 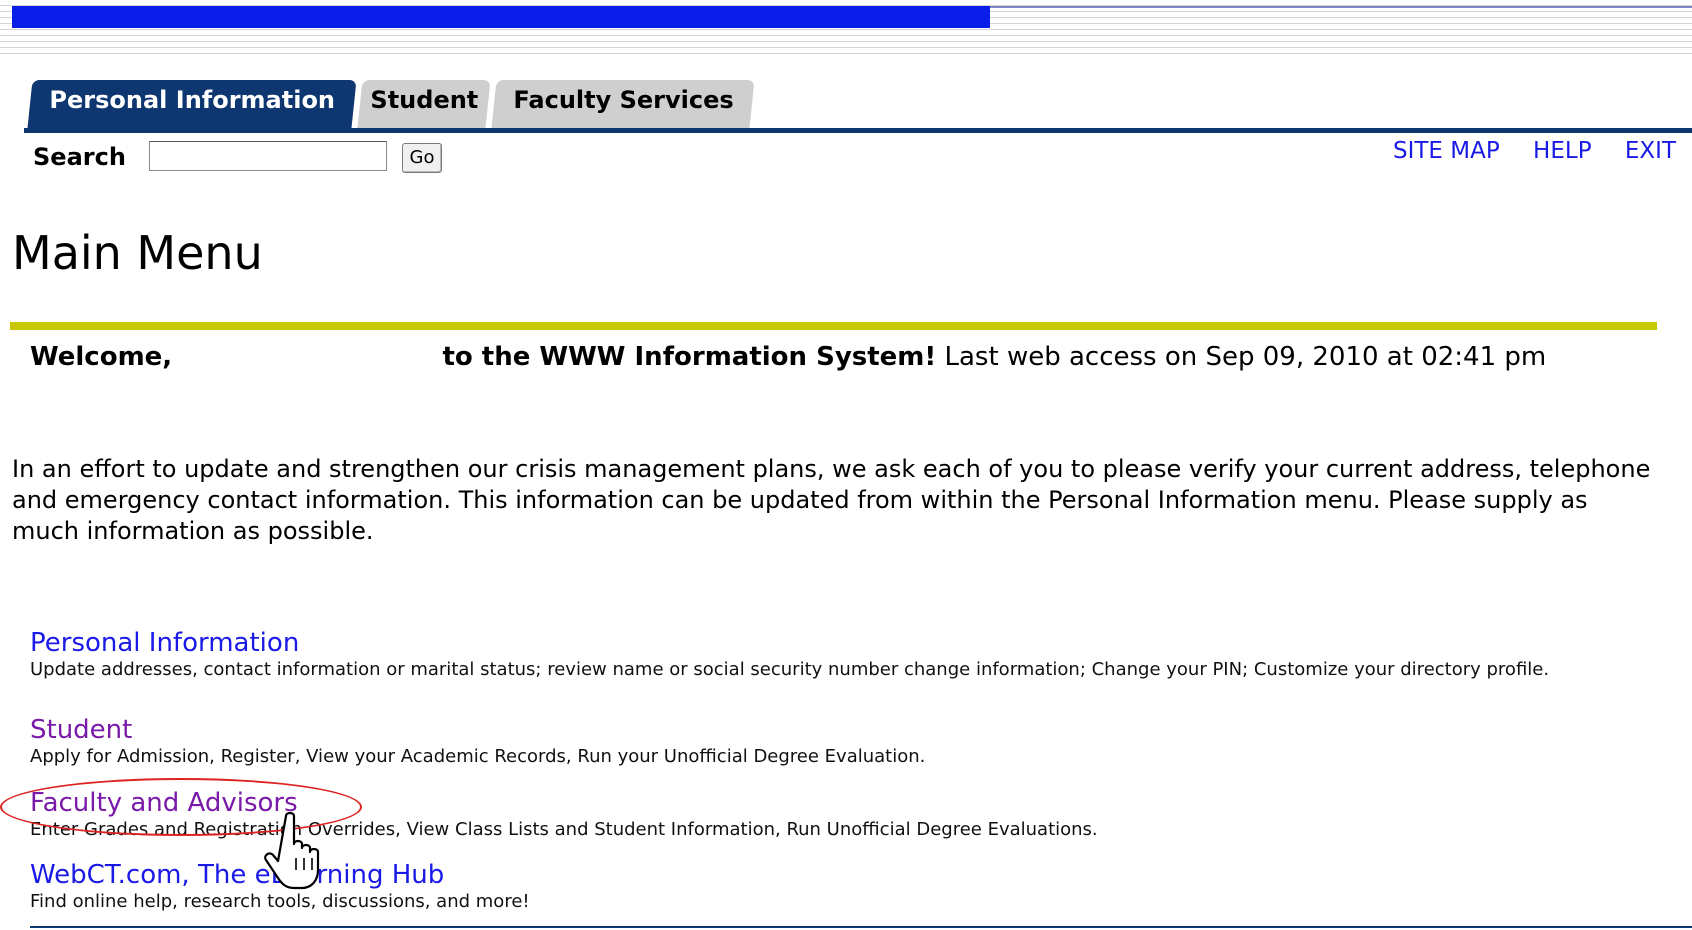 What do you see at coordinates (137, 253) in the screenshot?
I see `page-title: Main Menu` at bounding box center [137, 253].